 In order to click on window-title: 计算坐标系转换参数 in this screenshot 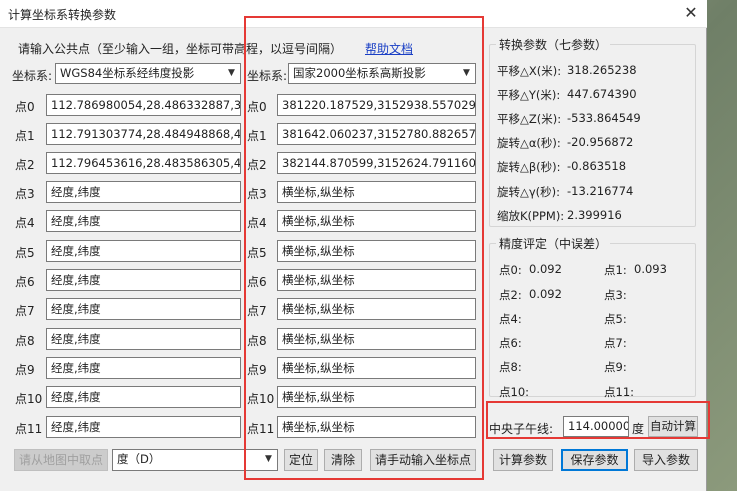, I will do `click(62, 15)`.